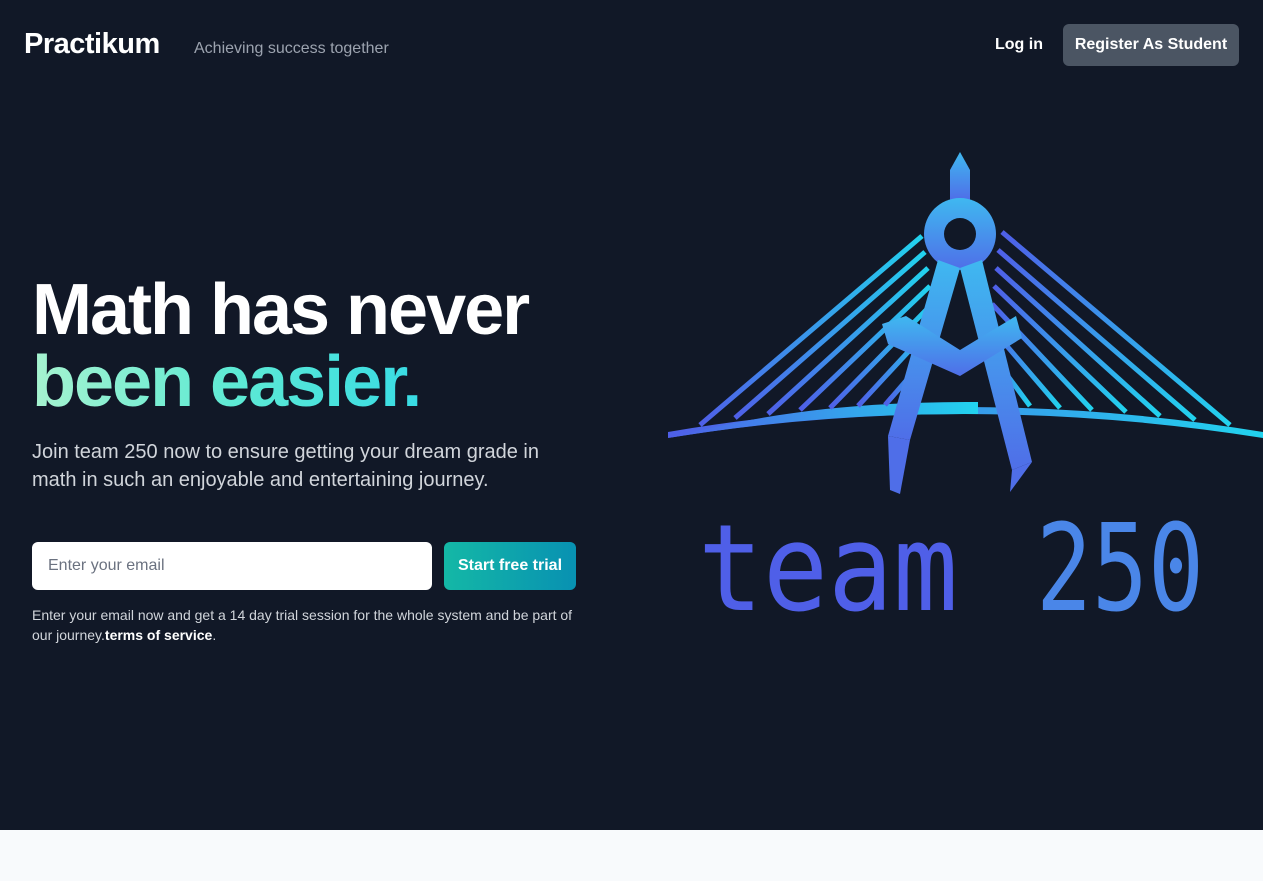 The width and height of the screenshot is (1263, 881). What do you see at coordinates (158, 635) in the screenshot?
I see `terms-of-service-link: terms of service` at bounding box center [158, 635].